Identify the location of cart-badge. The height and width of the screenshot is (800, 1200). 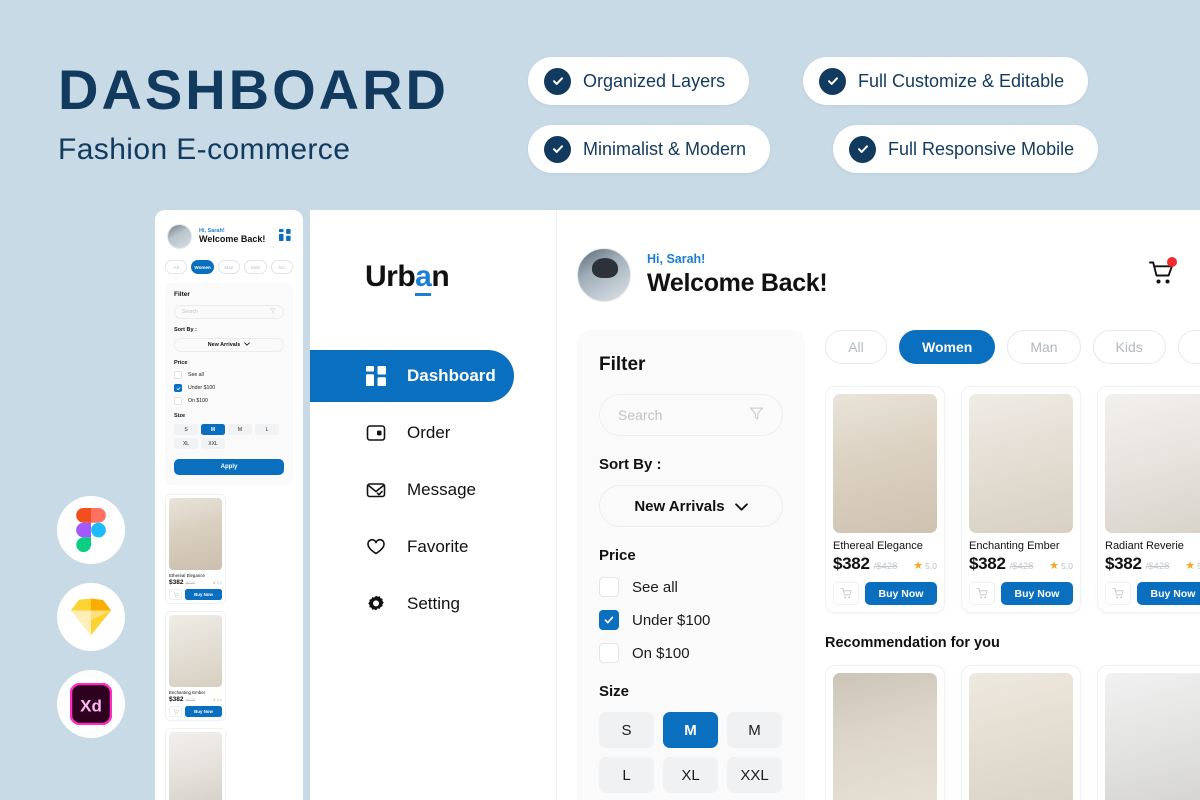
(1172, 261).